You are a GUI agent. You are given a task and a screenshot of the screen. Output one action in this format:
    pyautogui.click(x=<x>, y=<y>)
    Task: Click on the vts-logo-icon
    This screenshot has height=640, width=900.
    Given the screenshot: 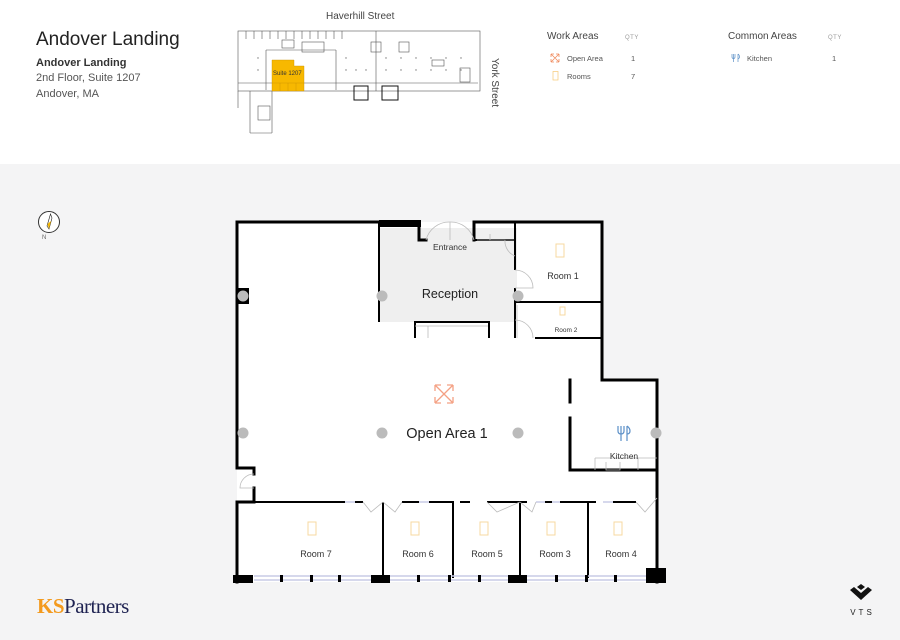 What is the action you would take?
    pyautogui.click(x=861, y=592)
    